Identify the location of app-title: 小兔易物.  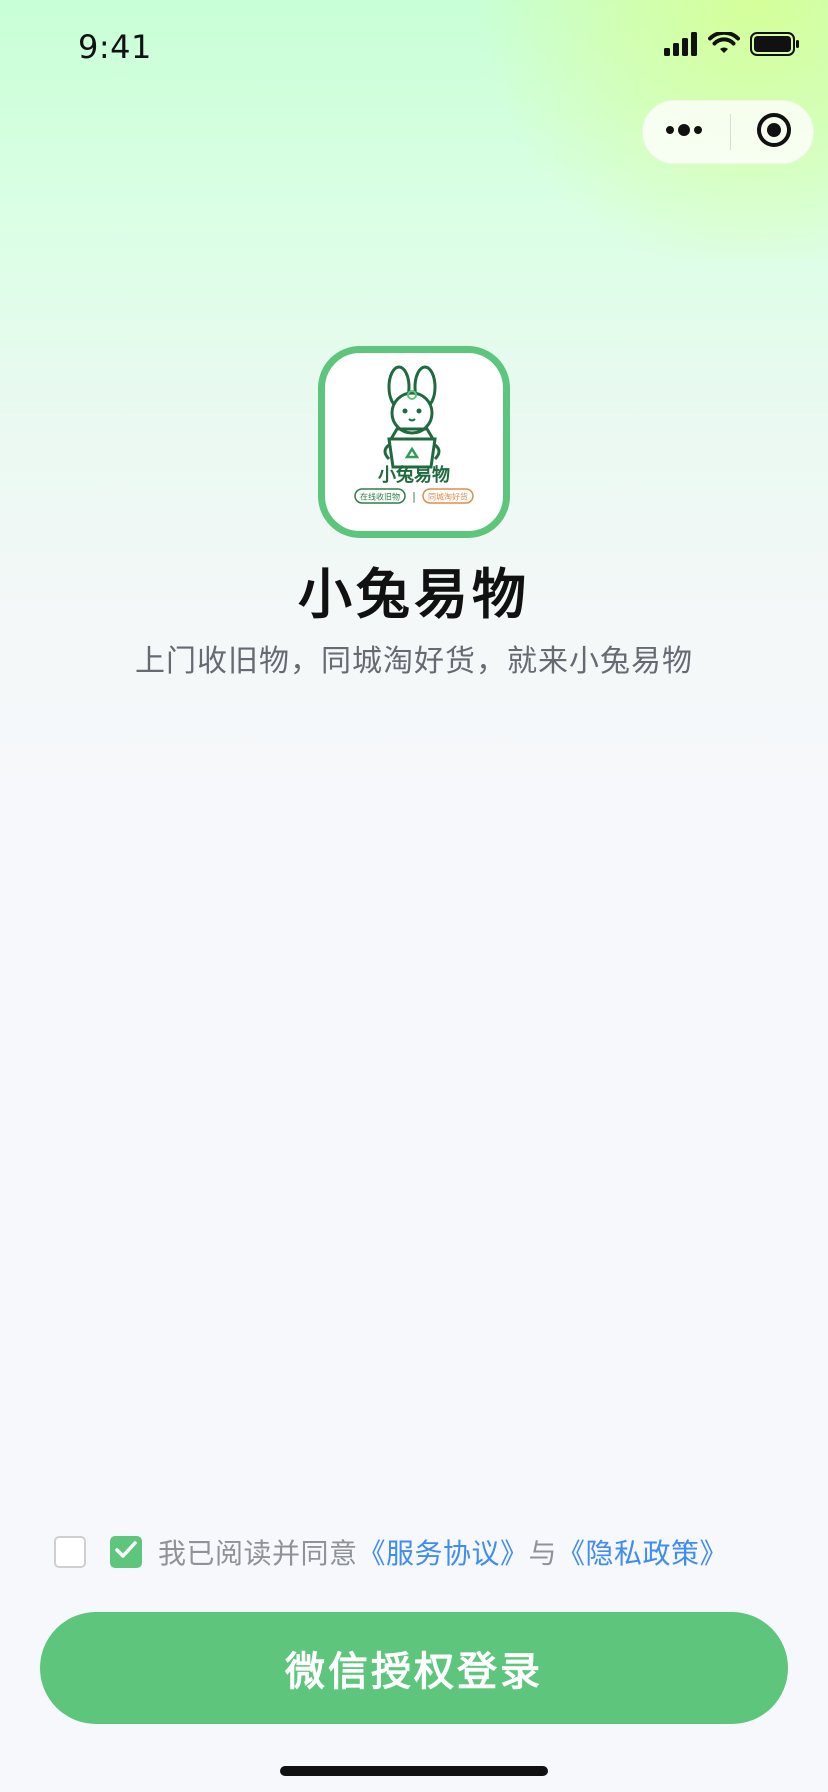
(414, 594).